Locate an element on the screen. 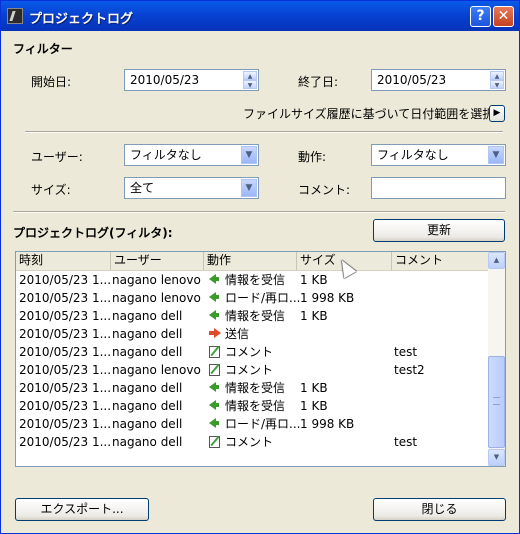  end-date-label: 終了日: is located at coordinates (318, 82).